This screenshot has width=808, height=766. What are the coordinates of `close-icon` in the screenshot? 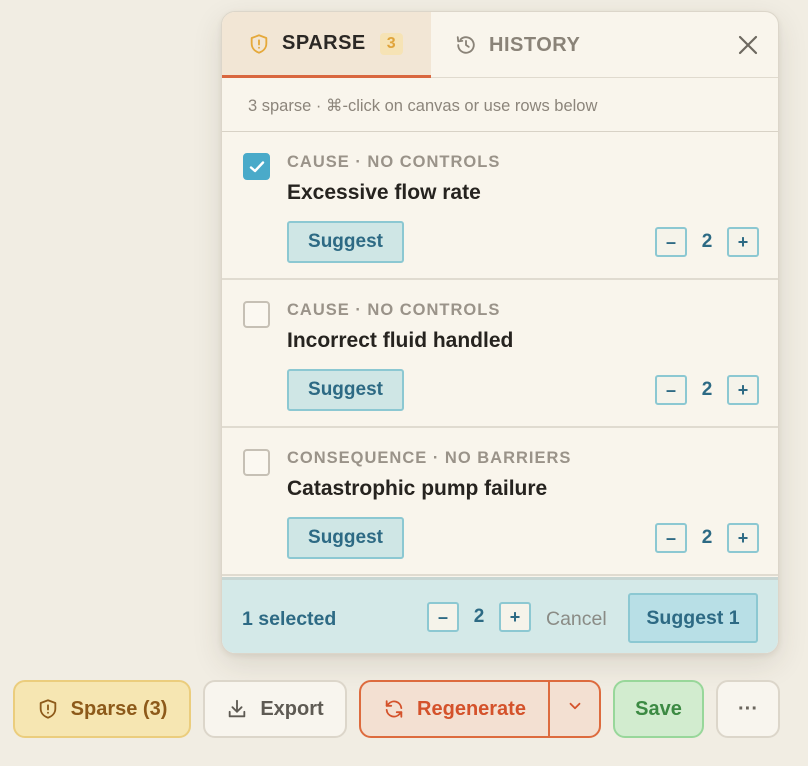 It's located at (748, 48).